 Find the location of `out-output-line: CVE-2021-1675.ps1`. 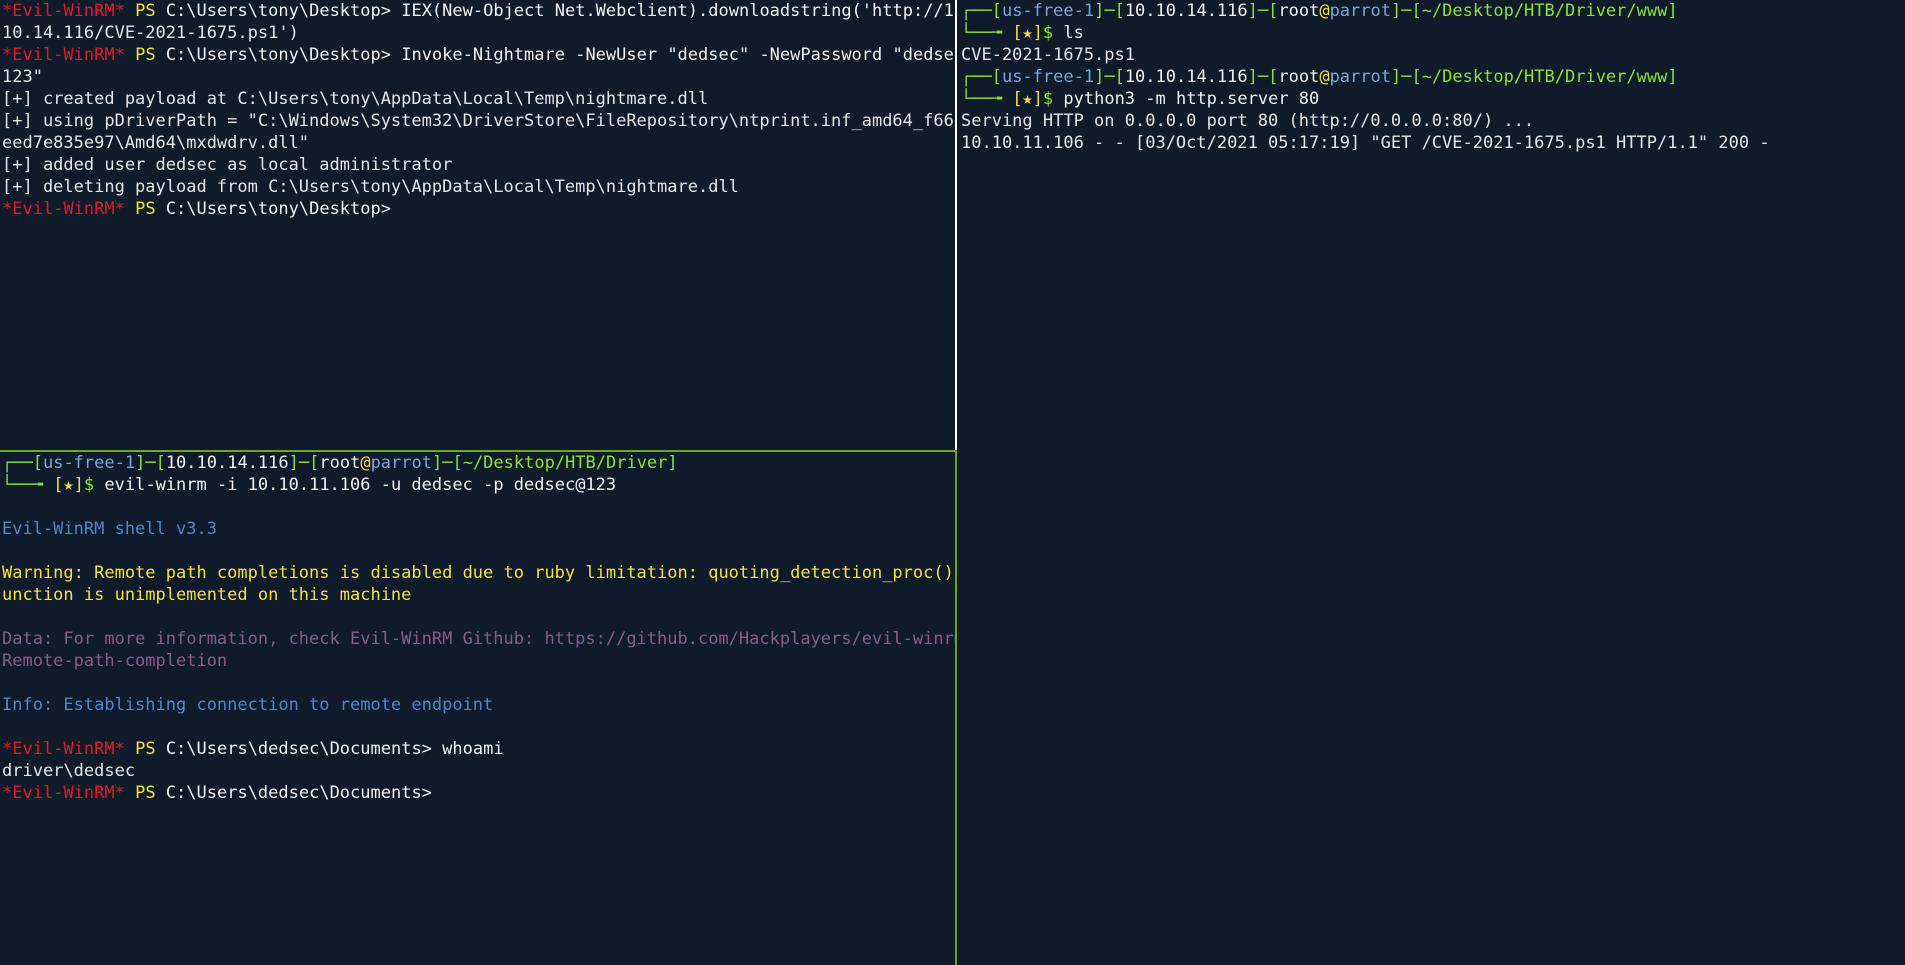

out-output-line: CVE-2021-1675.ps1 is located at coordinates (1432, 55).